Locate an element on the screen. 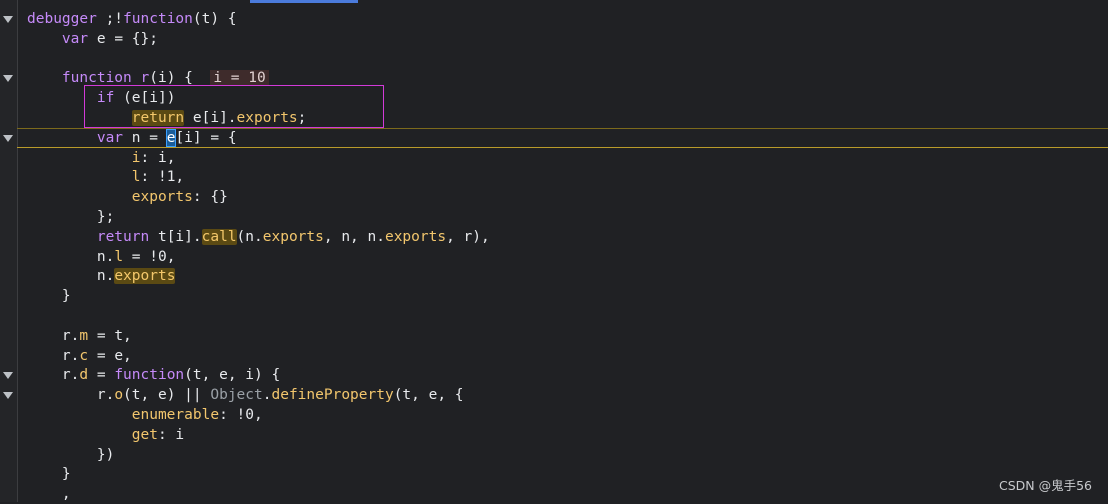  code-line: enumerable: !0, is located at coordinates (145, 415).